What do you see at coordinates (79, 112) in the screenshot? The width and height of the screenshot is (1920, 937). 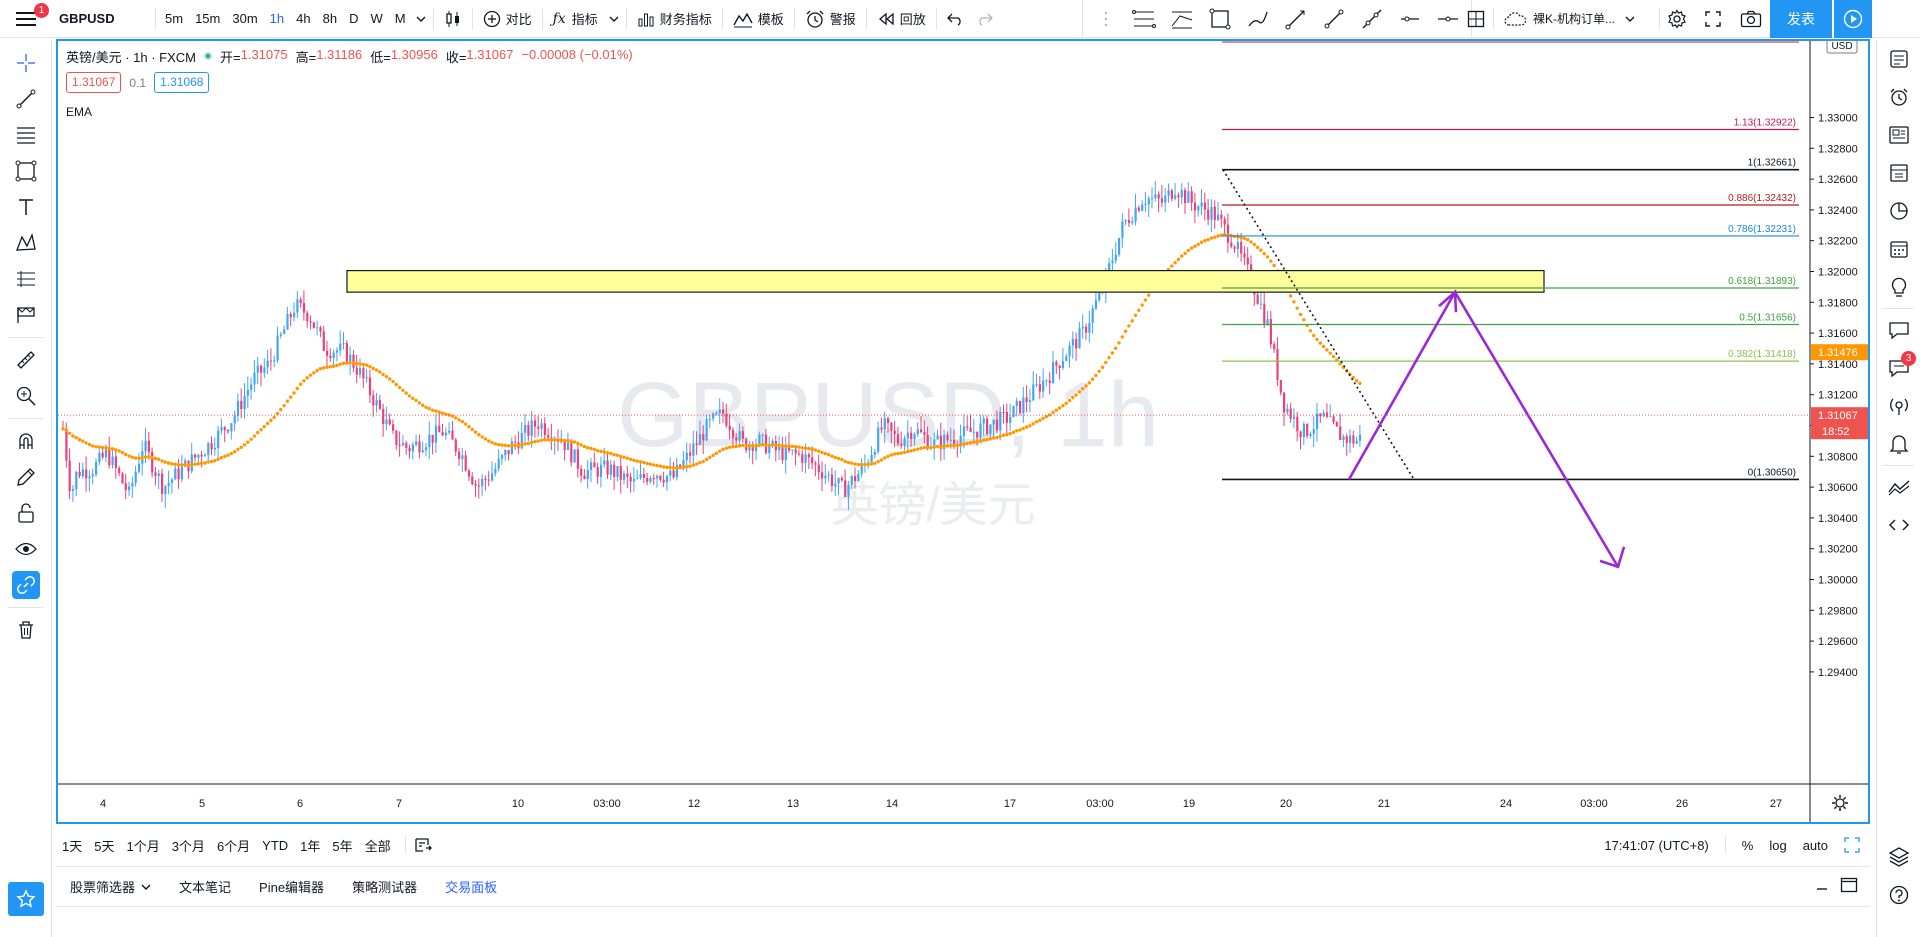 I see `ema-indicator-label: EMA` at bounding box center [79, 112].